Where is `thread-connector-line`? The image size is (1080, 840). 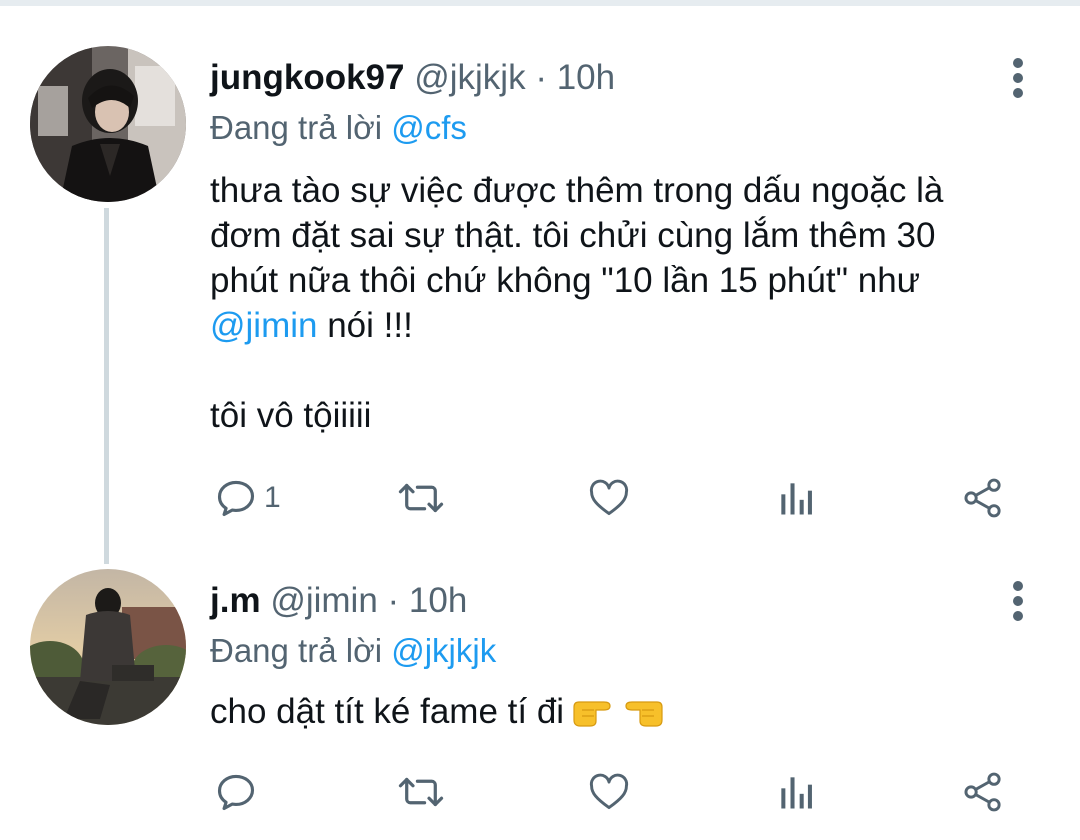 thread-connector-line is located at coordinates (106, 386).